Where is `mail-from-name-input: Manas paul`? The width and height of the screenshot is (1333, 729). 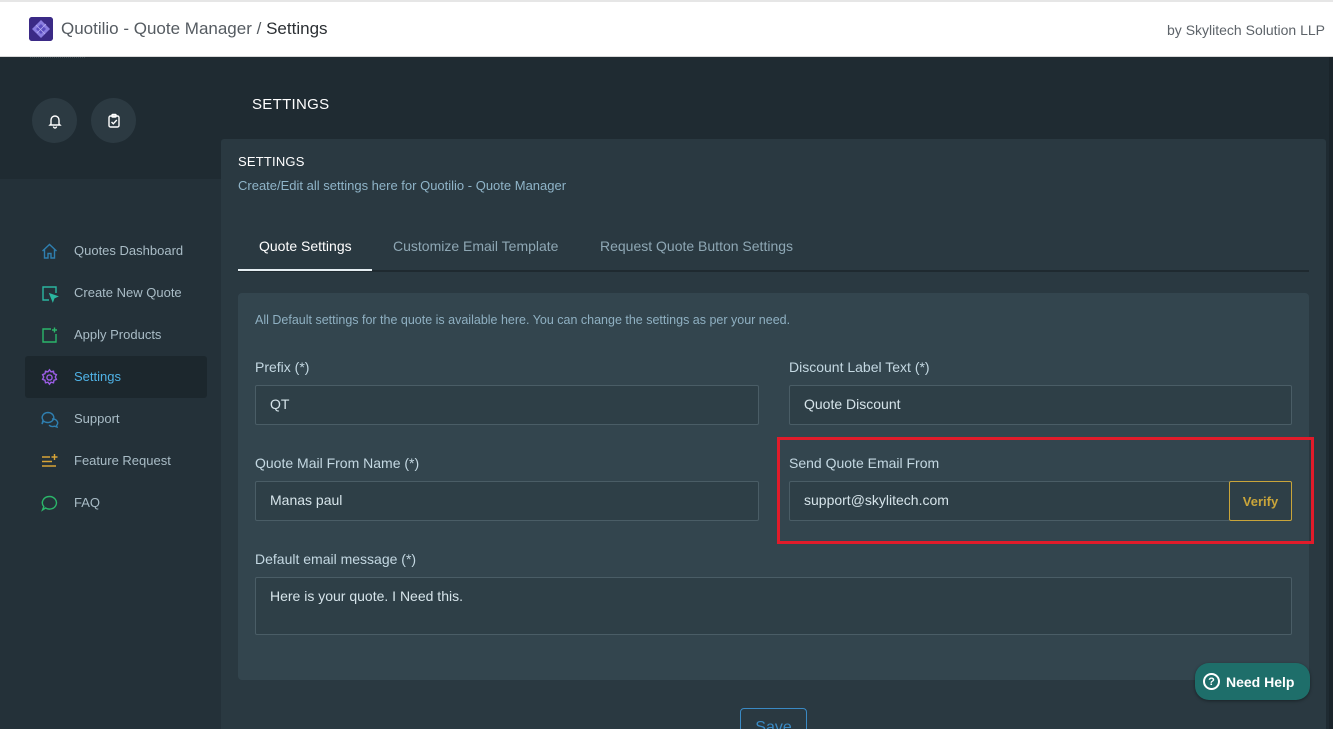
mail-from-name-input: Manas paul is located at coordinates (507, 501).